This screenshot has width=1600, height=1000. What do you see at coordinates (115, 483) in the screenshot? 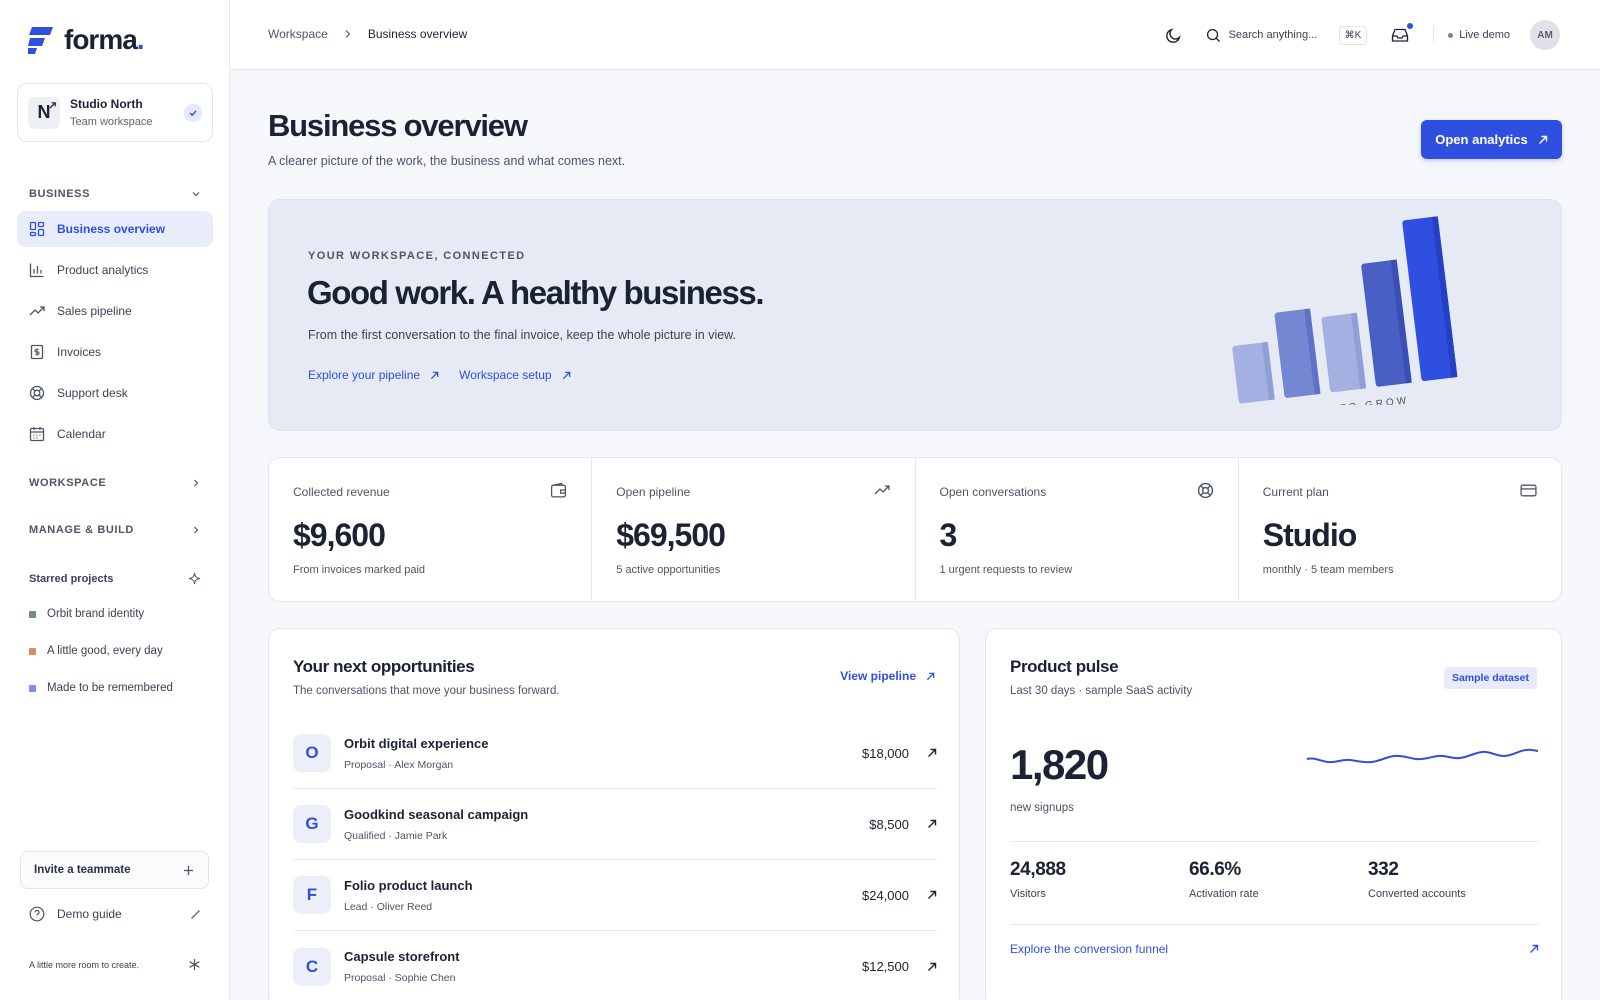
I see `section-workspace: WORKSPACE` at bounding box center [115, 483].